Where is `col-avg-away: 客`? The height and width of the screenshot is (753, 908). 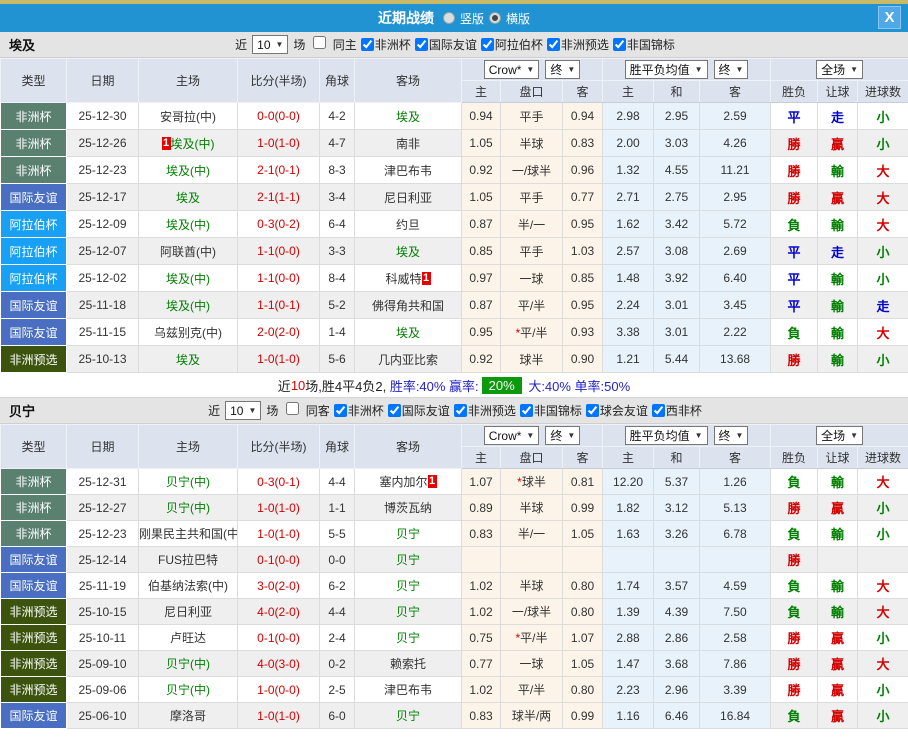
col-avg-away: 客 is located at coordinates (735, 457).